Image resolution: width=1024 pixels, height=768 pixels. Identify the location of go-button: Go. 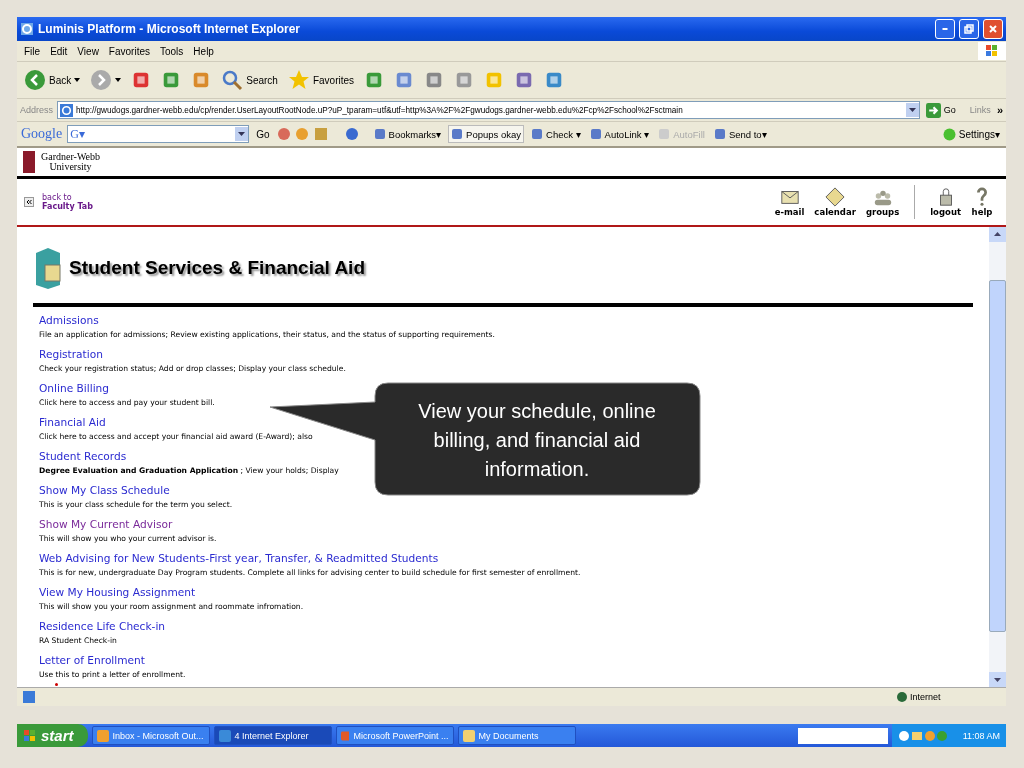
(940, 110).